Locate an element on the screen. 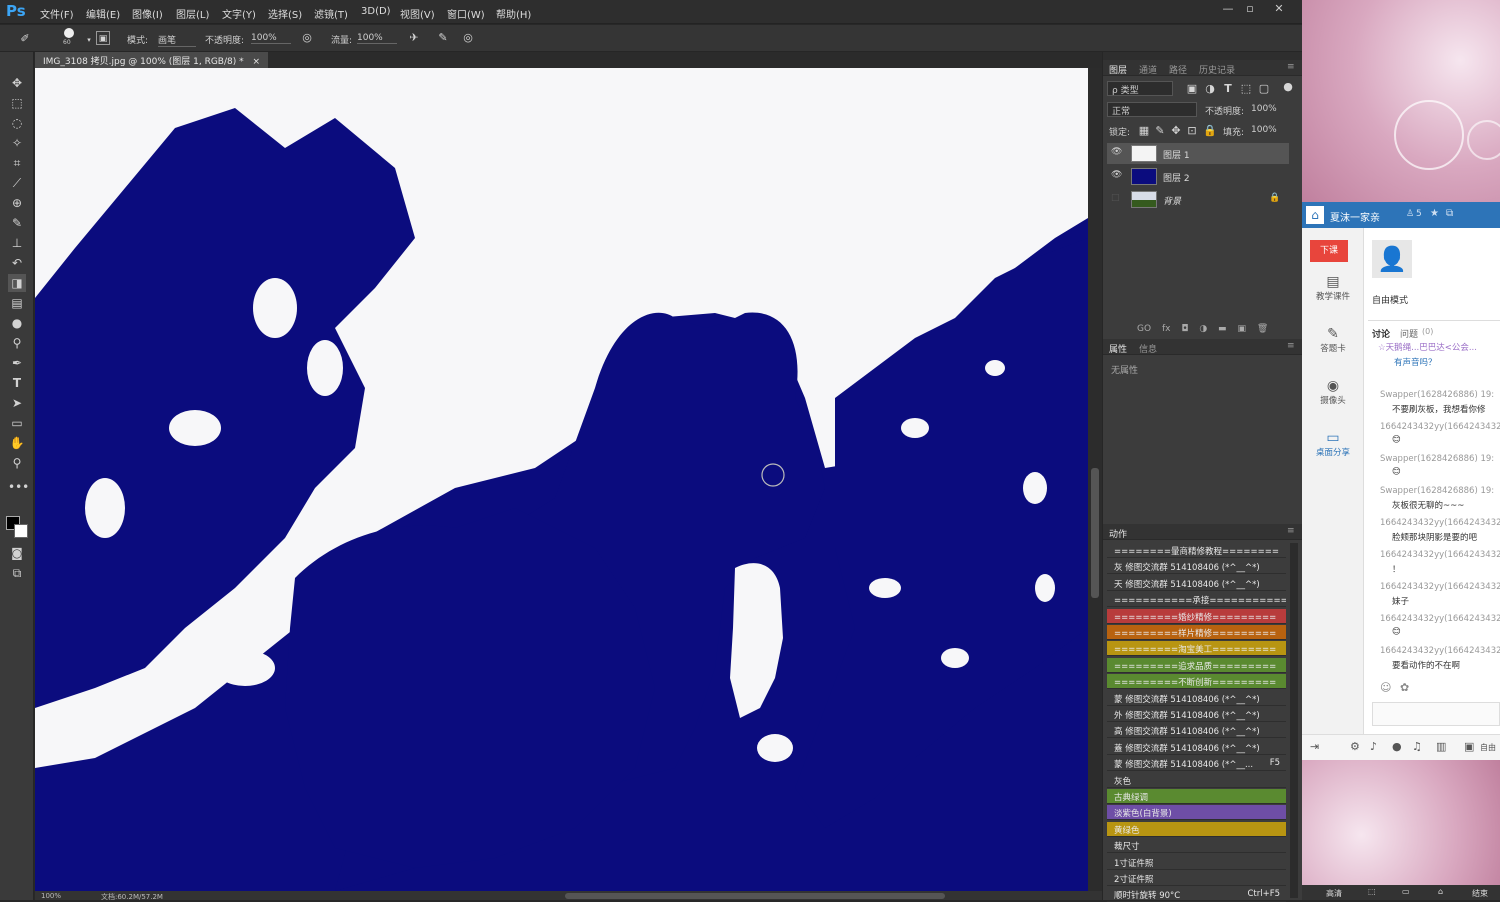  fx-icon: fx is located at coordinates (1166, 329).